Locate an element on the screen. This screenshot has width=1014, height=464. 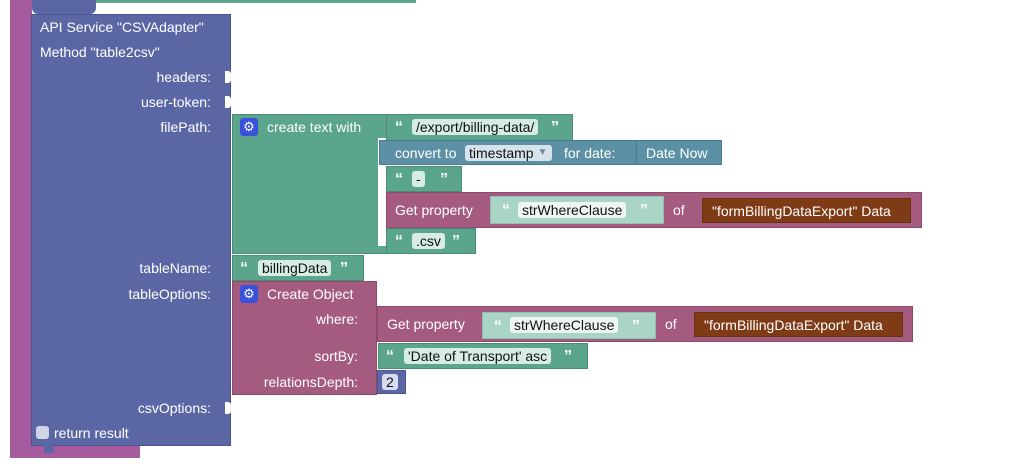
api-method-title: Method "table2csv" is located at coordinates (100, 52).